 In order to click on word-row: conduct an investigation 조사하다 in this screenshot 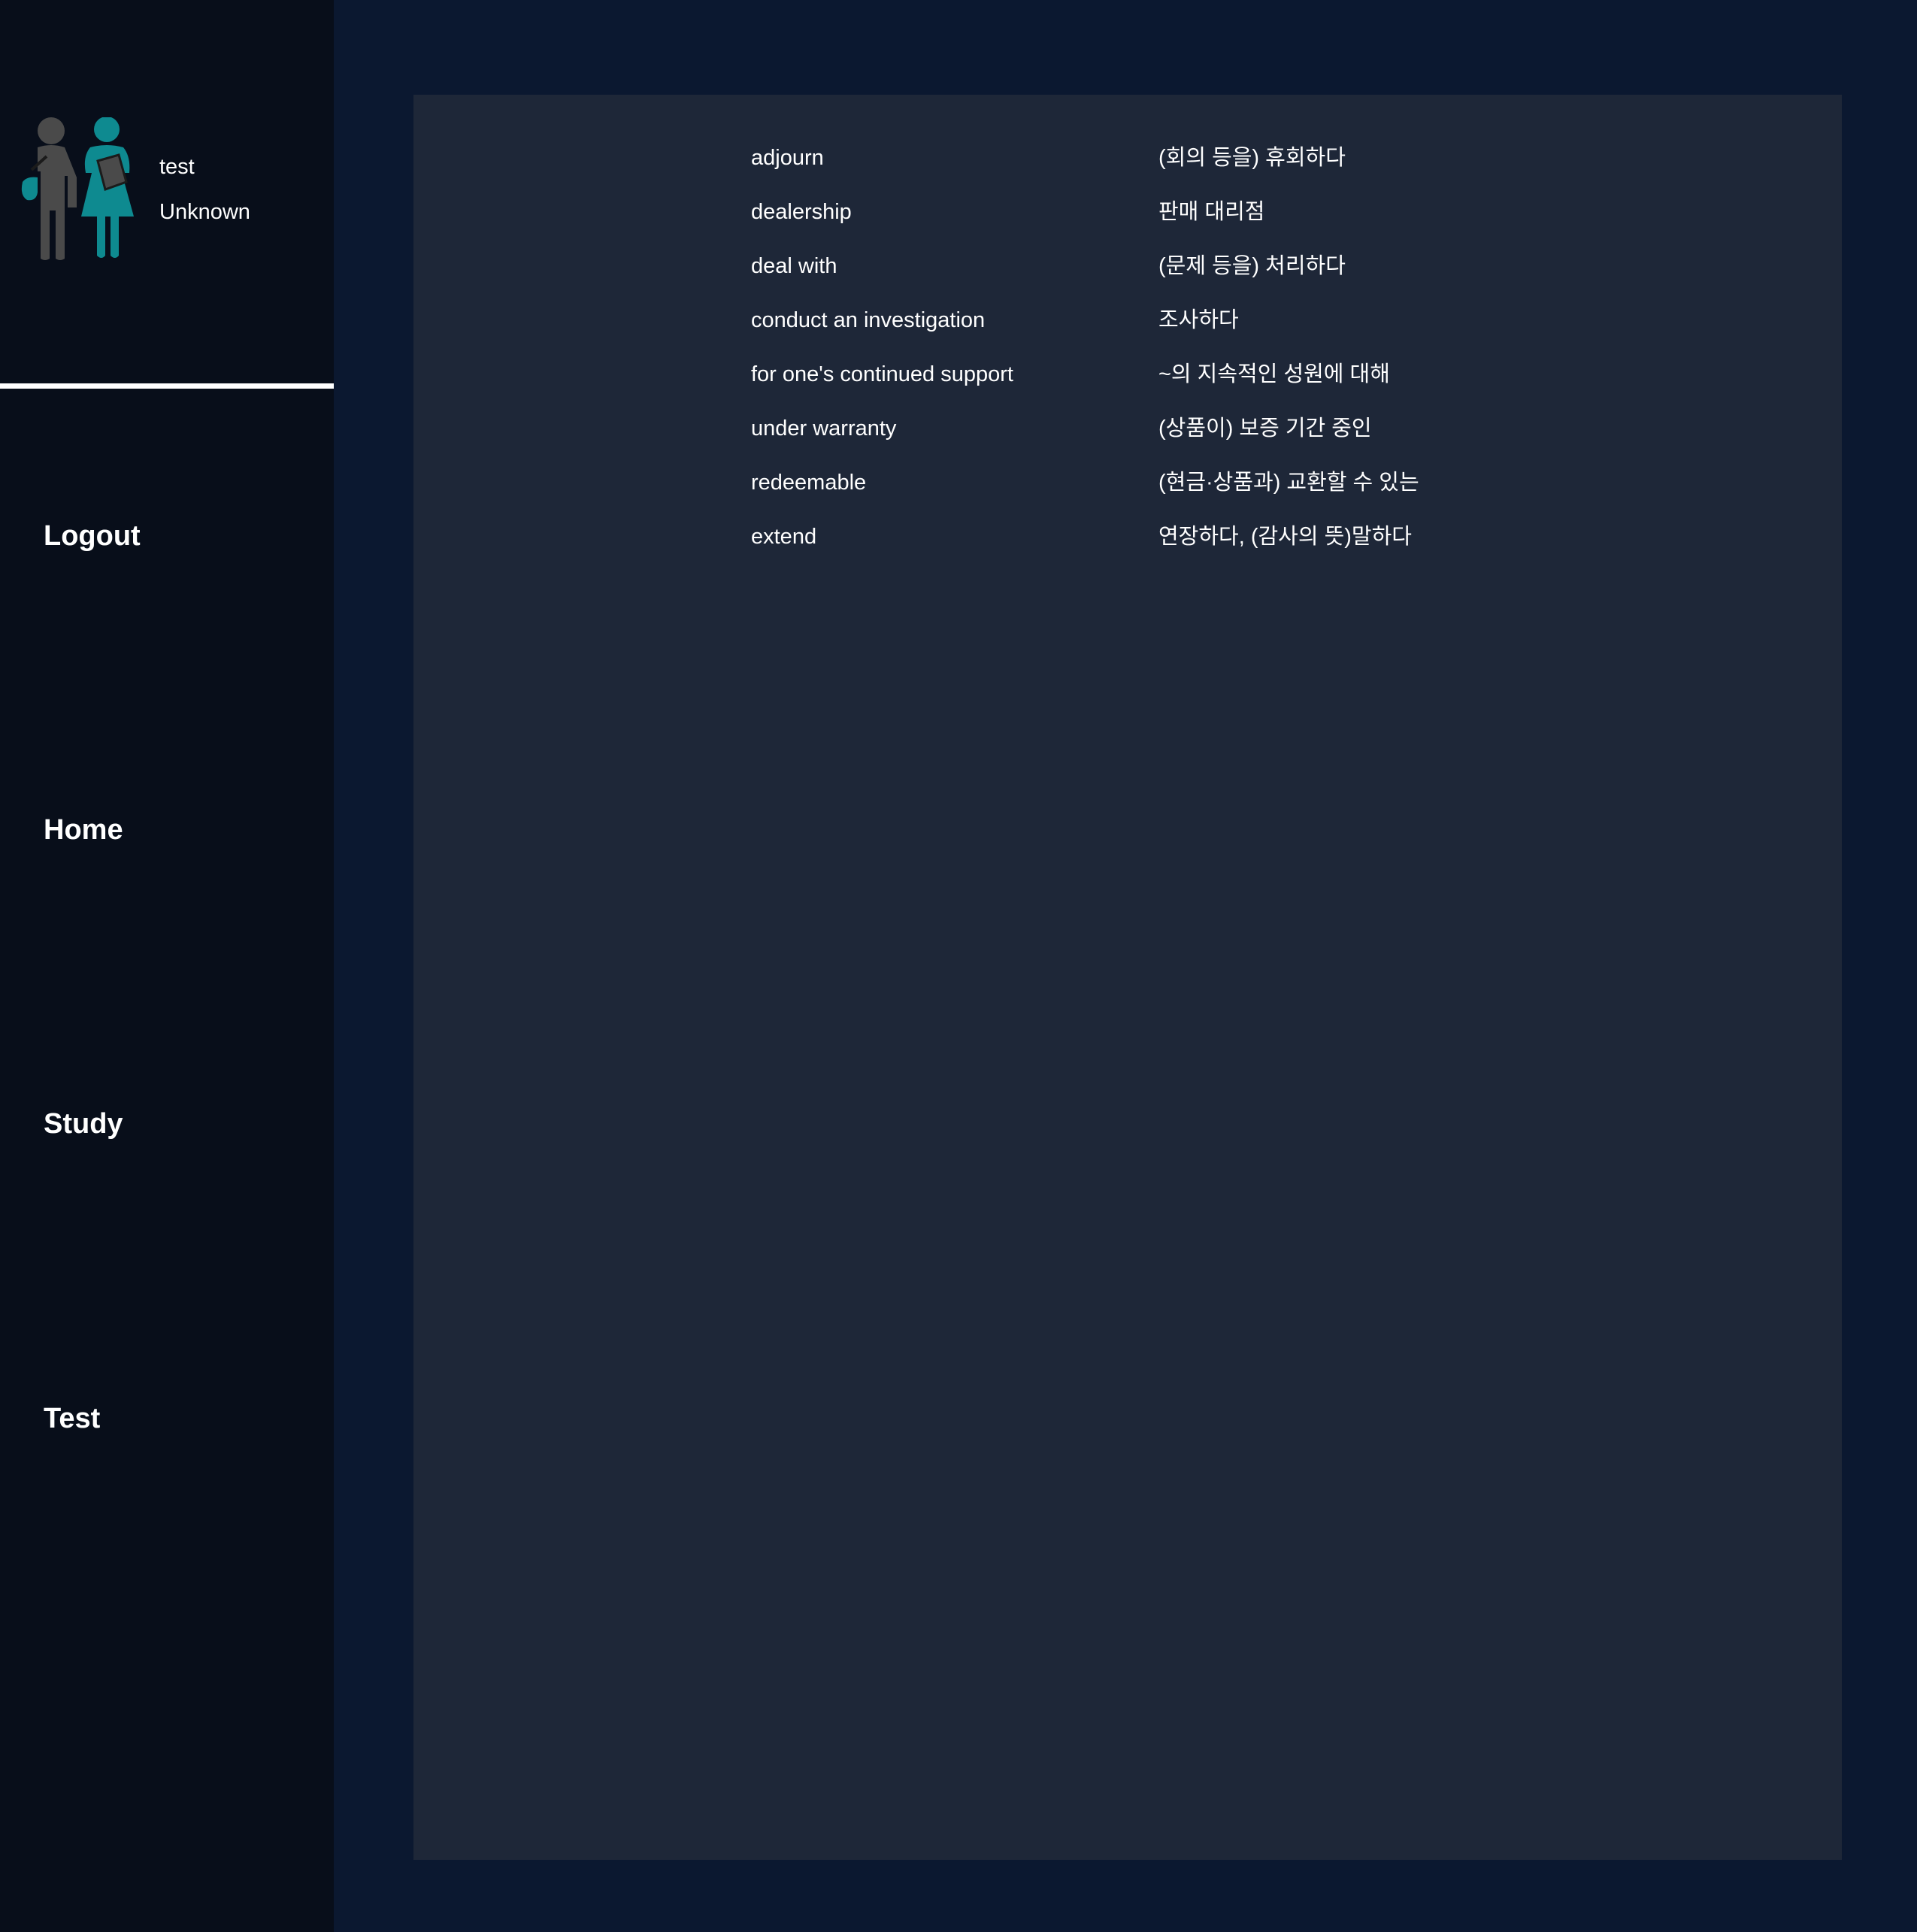, I will do `click(1127, 334)`.